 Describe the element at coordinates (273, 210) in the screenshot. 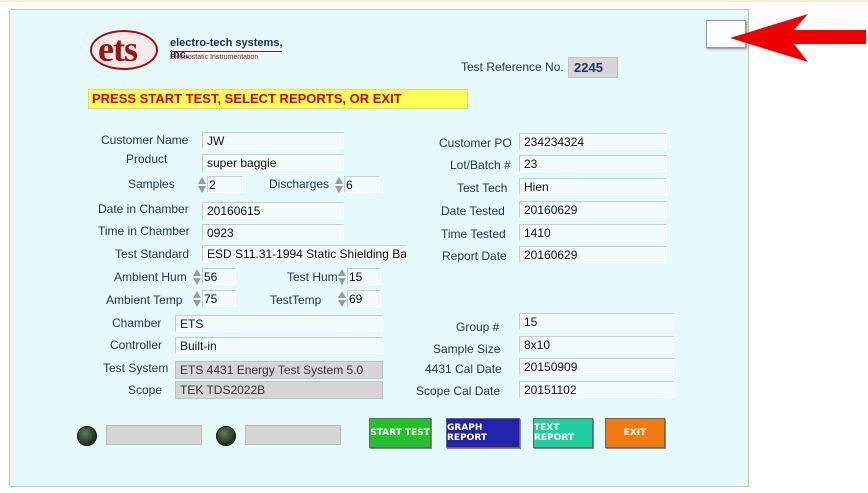

I see `date-in-chamber-field: 20160615` at that location.